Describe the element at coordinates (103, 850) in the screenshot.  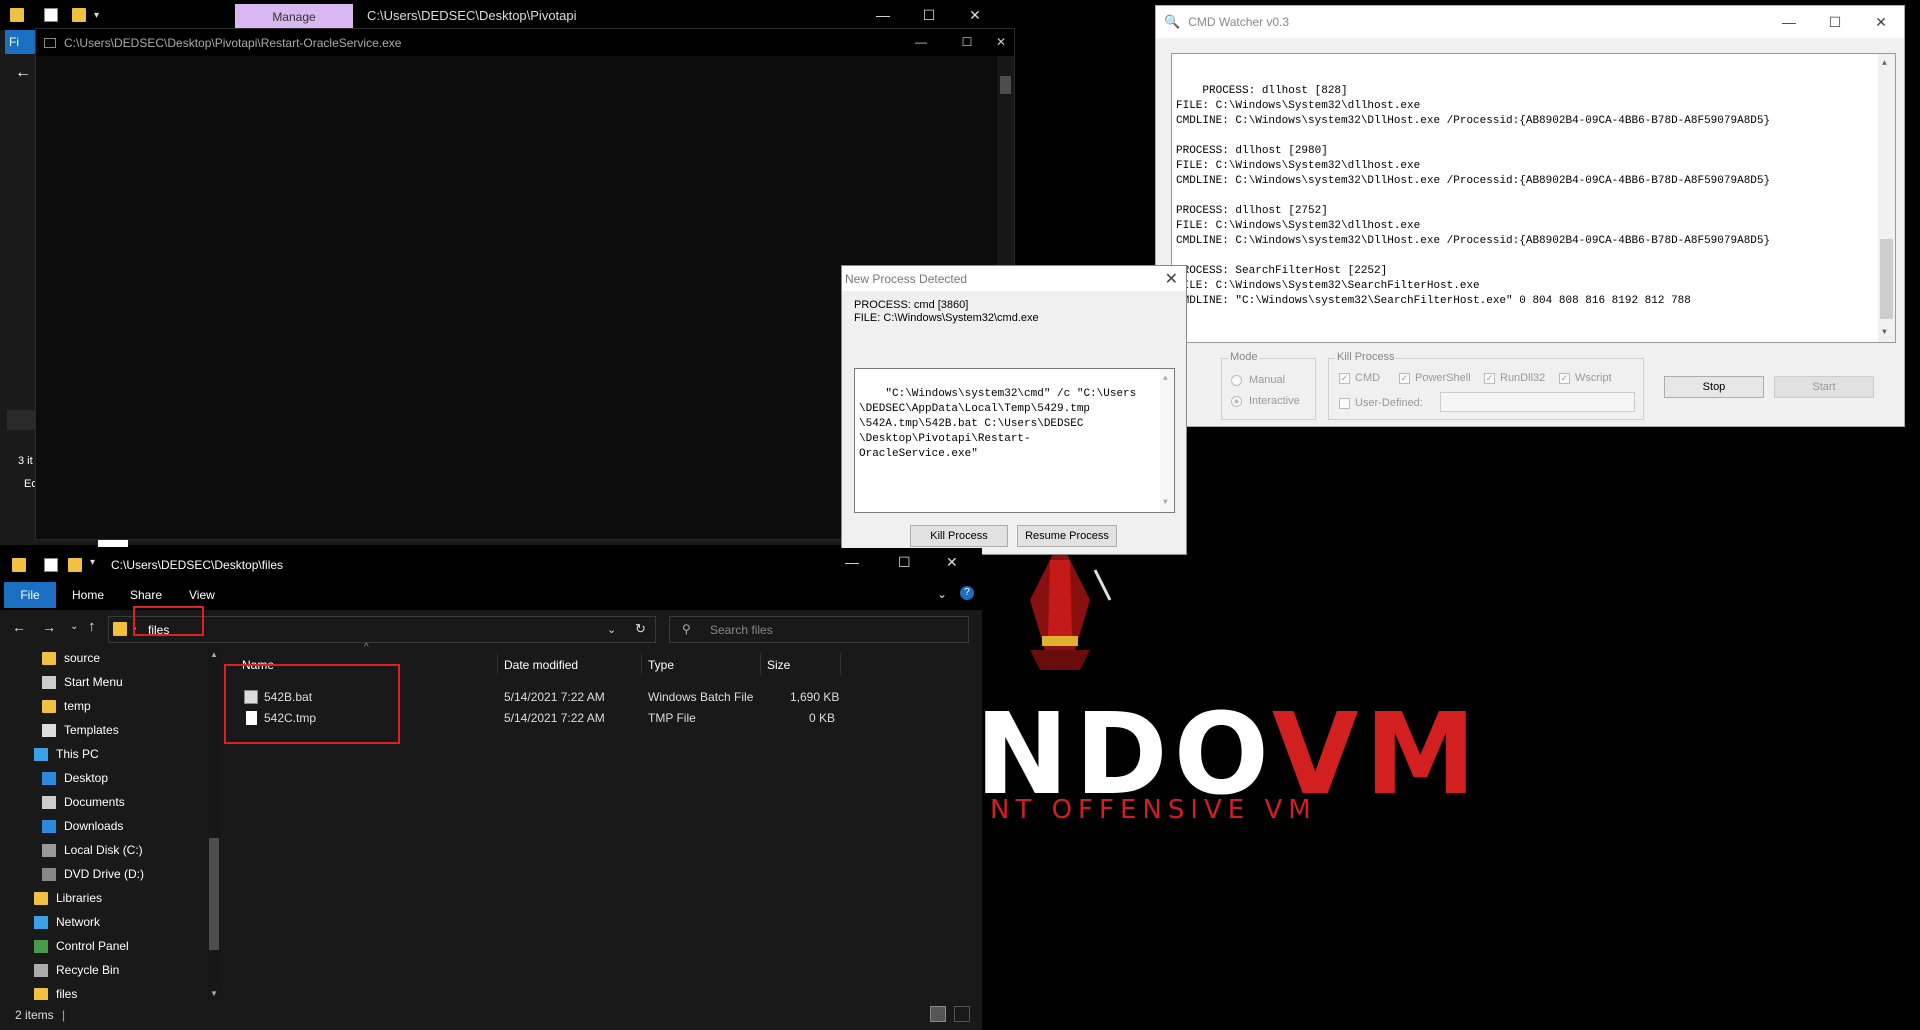
I see `nav-label: Local Disk (C:)` at that location.